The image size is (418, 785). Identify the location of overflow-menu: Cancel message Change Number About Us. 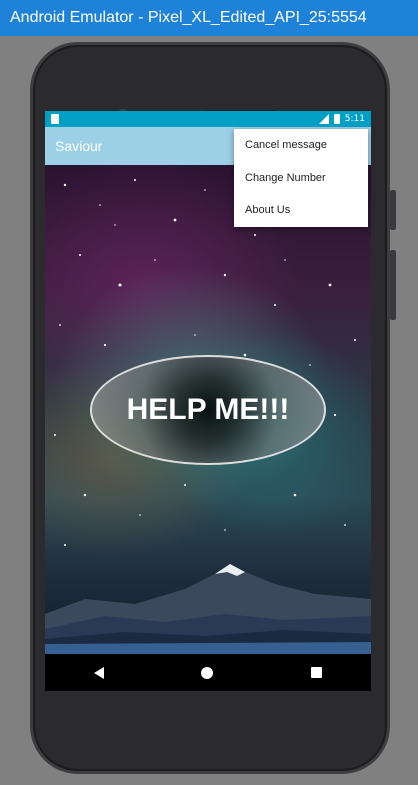
(301, 178).